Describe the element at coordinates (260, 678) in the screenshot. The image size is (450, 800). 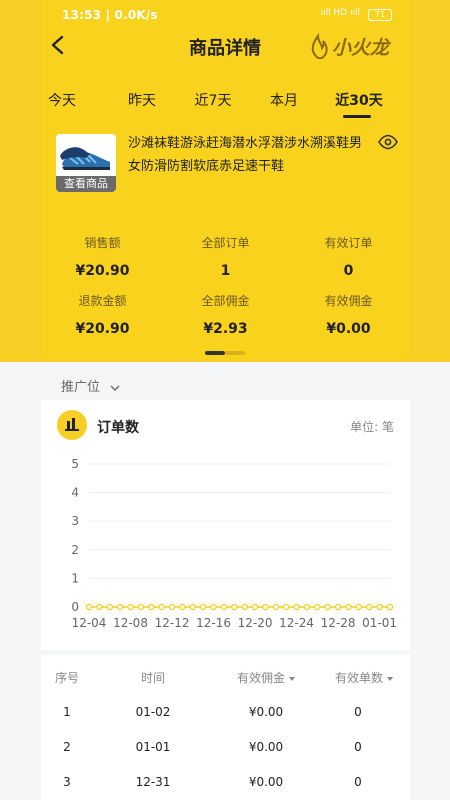
I see `column-header-label: 有效佣金` at that location.